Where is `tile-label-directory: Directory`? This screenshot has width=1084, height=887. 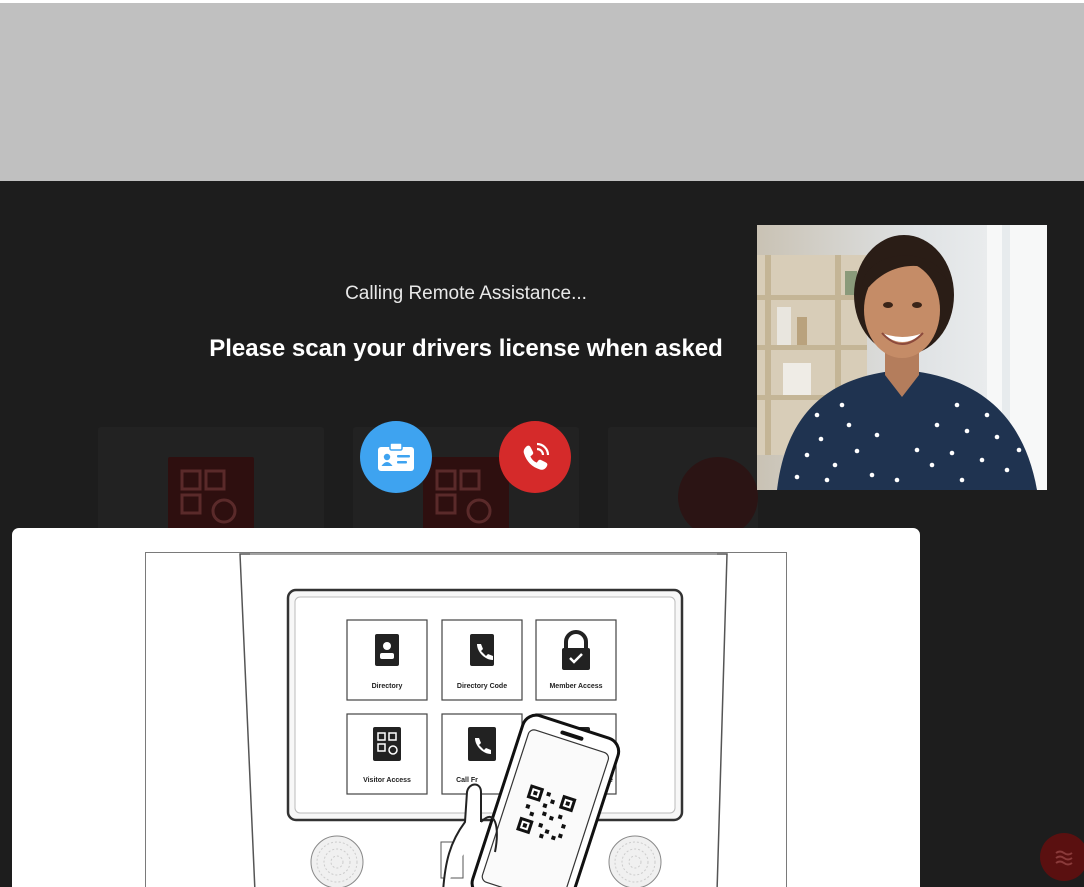 tile-label-directory: Directory is located at coordinates (387, 686).